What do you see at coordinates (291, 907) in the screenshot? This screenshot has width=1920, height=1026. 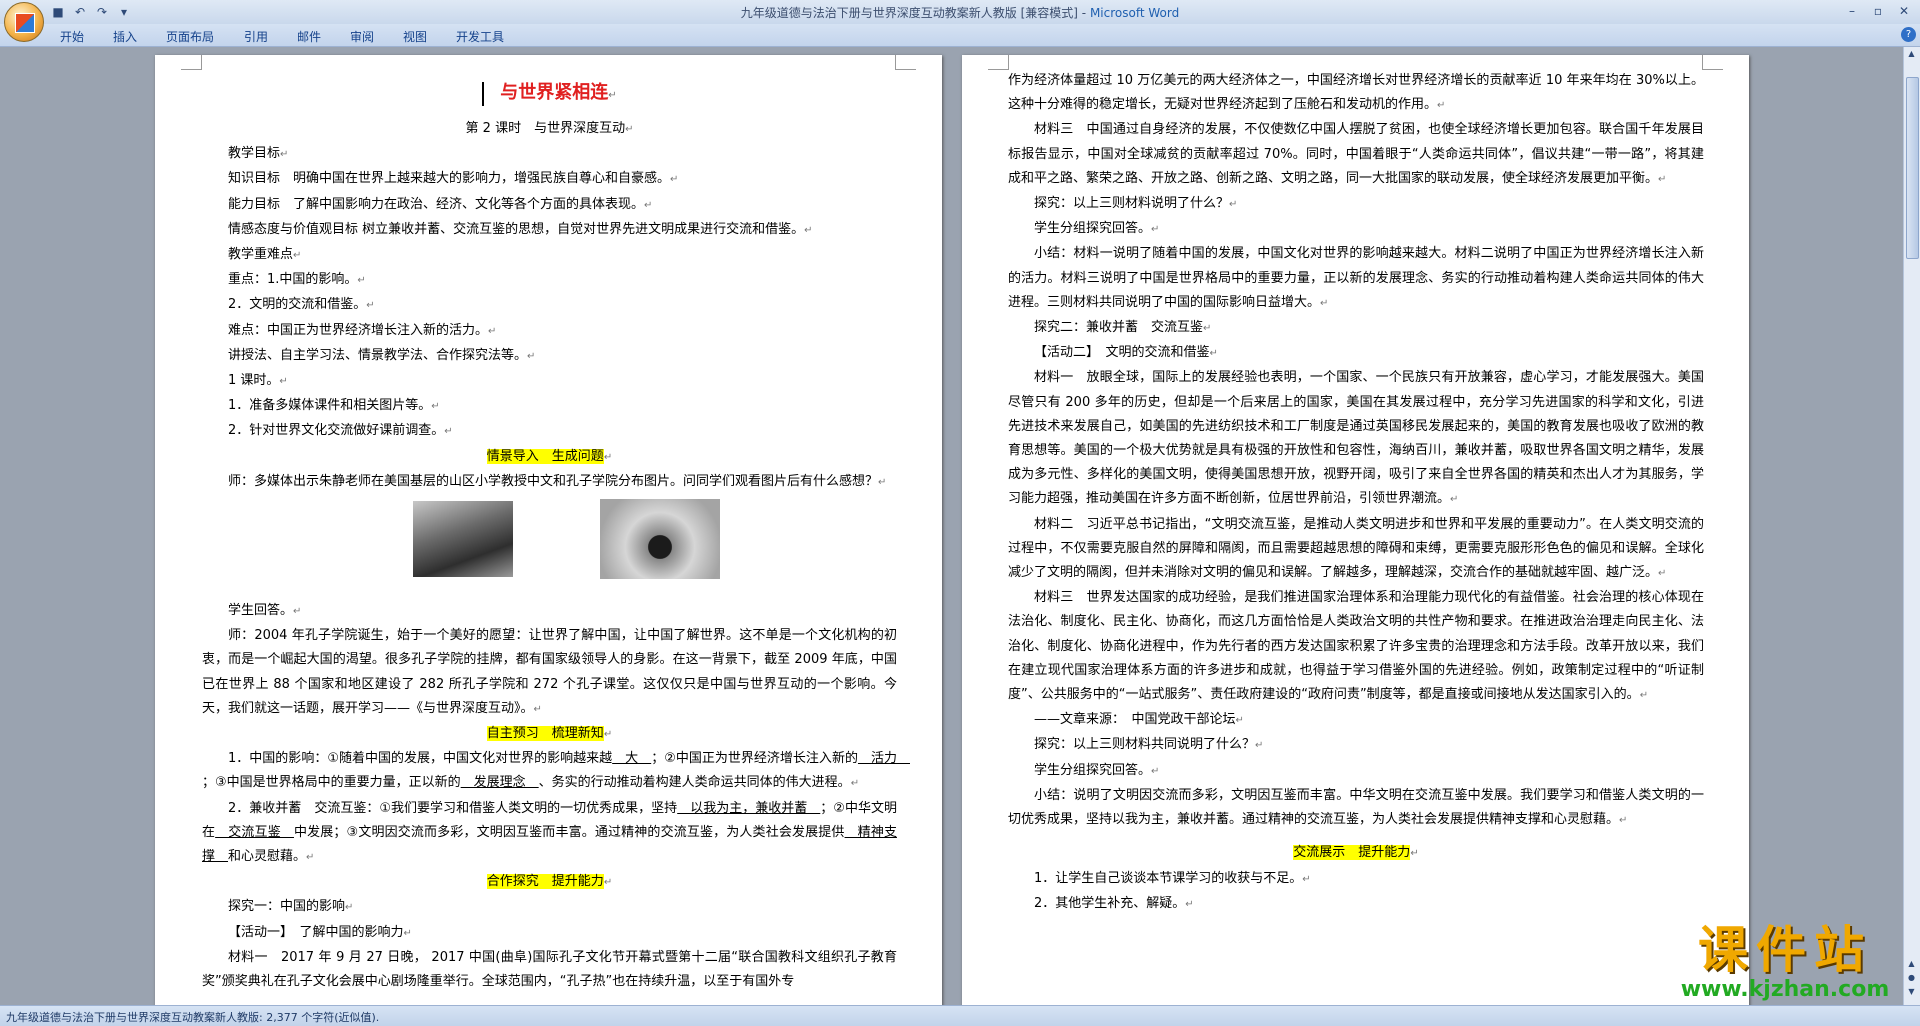 I see `paragraph: 探究一：中国的影响↵` at bounding box center [291, 907].